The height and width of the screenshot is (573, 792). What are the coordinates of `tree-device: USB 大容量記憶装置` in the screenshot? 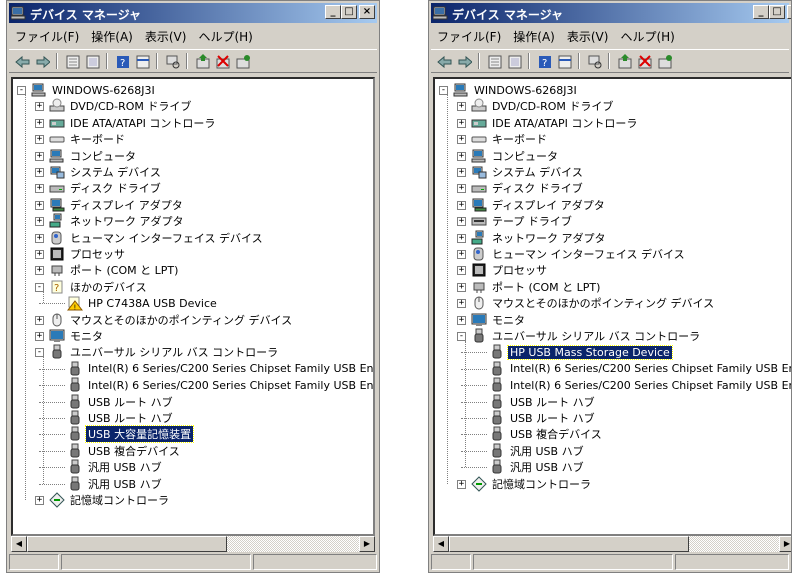 It's located at (131, 434).